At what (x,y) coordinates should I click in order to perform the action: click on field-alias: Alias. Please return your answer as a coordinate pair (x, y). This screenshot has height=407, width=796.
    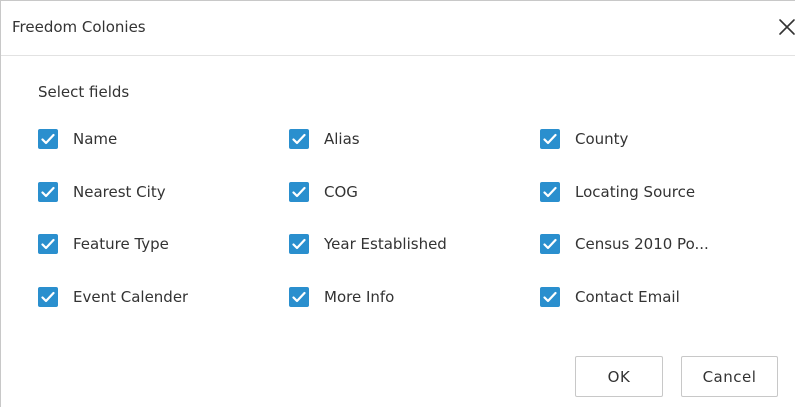
    Looking at the image, I should click on (324, 139).